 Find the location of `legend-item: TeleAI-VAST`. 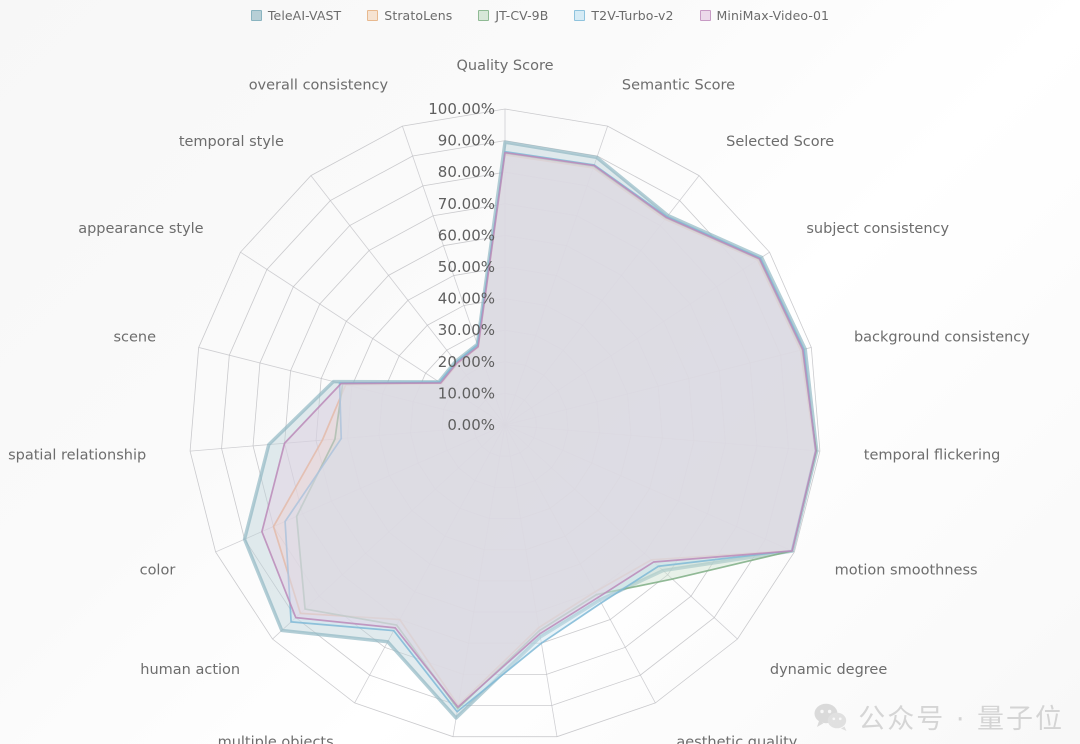

legend-item: TeleAI-VAST is located at coordinates (296, 15).